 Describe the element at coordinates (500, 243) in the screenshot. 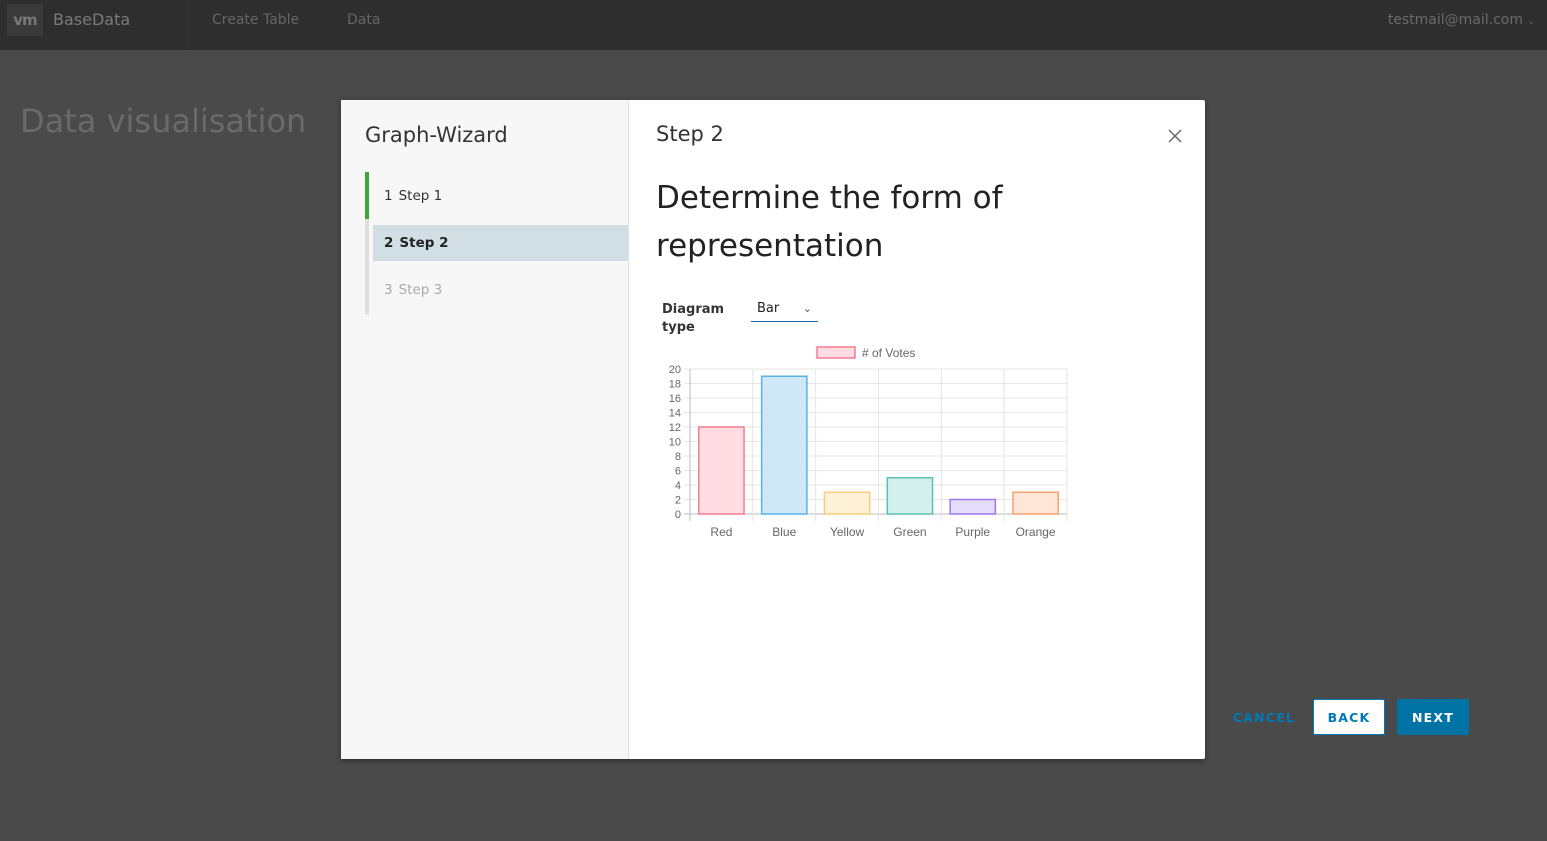

I see `step-item-2: 2 Step 2` at that location.